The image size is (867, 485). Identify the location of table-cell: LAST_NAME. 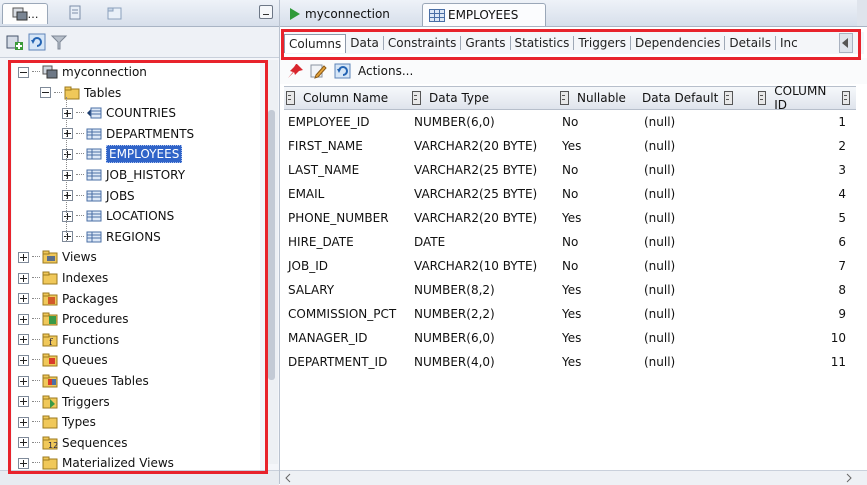
(324, 170).